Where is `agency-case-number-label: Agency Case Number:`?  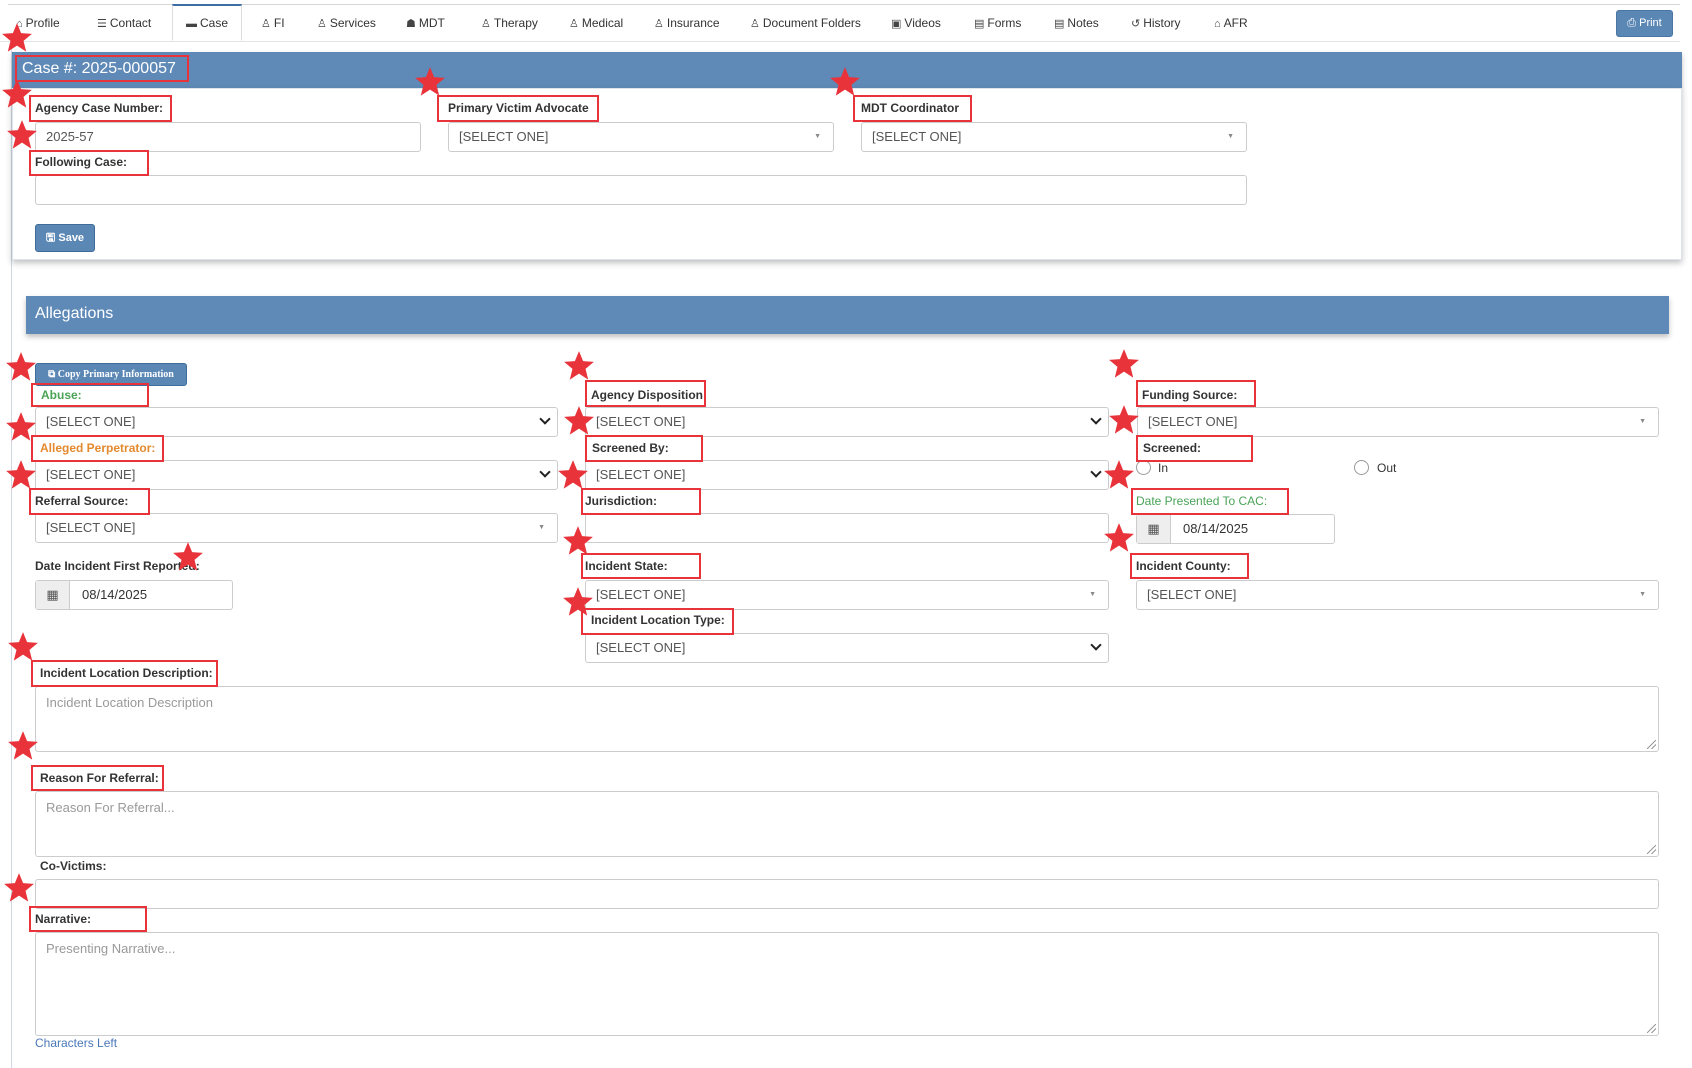 agency-case-number-label: Agency Case Number: is located at coordinates (99, 108).